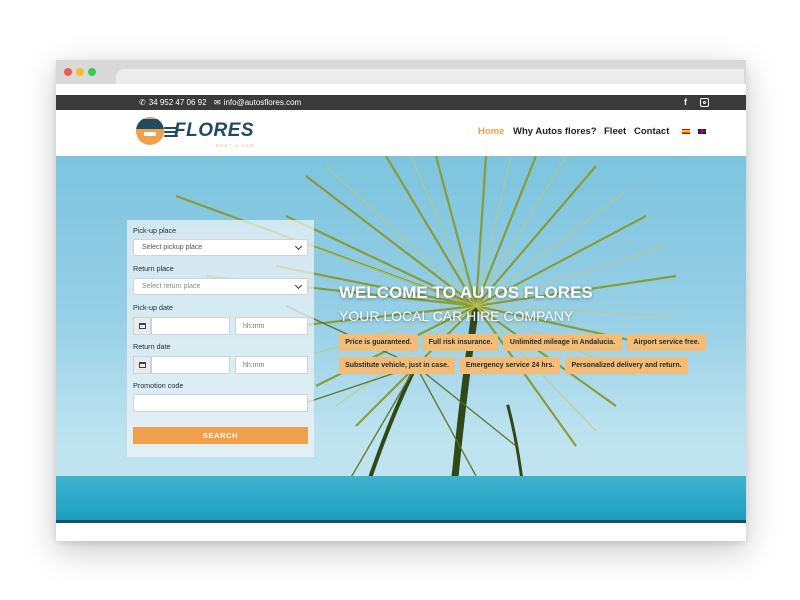 This screenshot has width=800, height=600. What do you see at coordinates (80, 72) in the screenshot?
I see `minimize-dot-icon` at bounding box center [80, 72].